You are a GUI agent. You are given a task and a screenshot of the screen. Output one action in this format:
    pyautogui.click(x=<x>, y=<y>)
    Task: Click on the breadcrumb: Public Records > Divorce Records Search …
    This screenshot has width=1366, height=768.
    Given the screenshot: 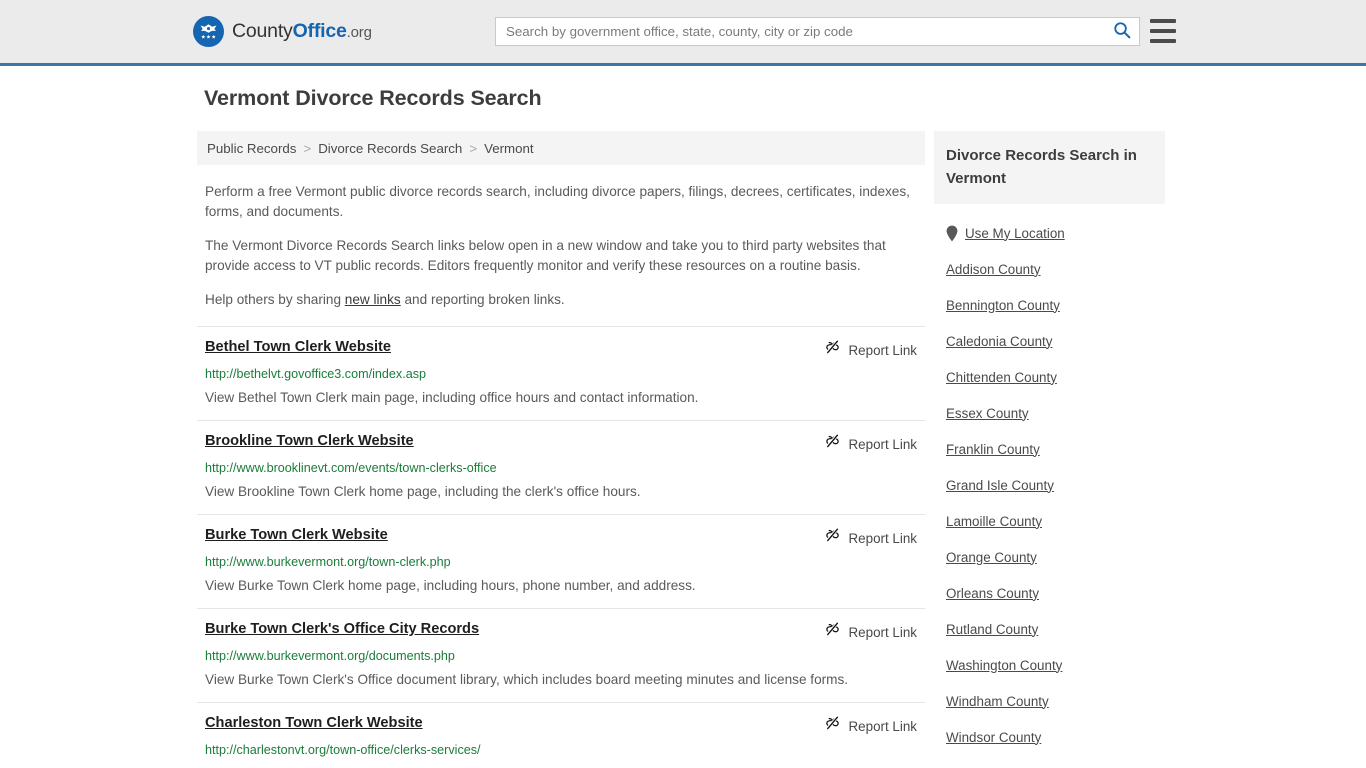 What is the action you would take?
    pyautogui.click(x=561, y=148)
    